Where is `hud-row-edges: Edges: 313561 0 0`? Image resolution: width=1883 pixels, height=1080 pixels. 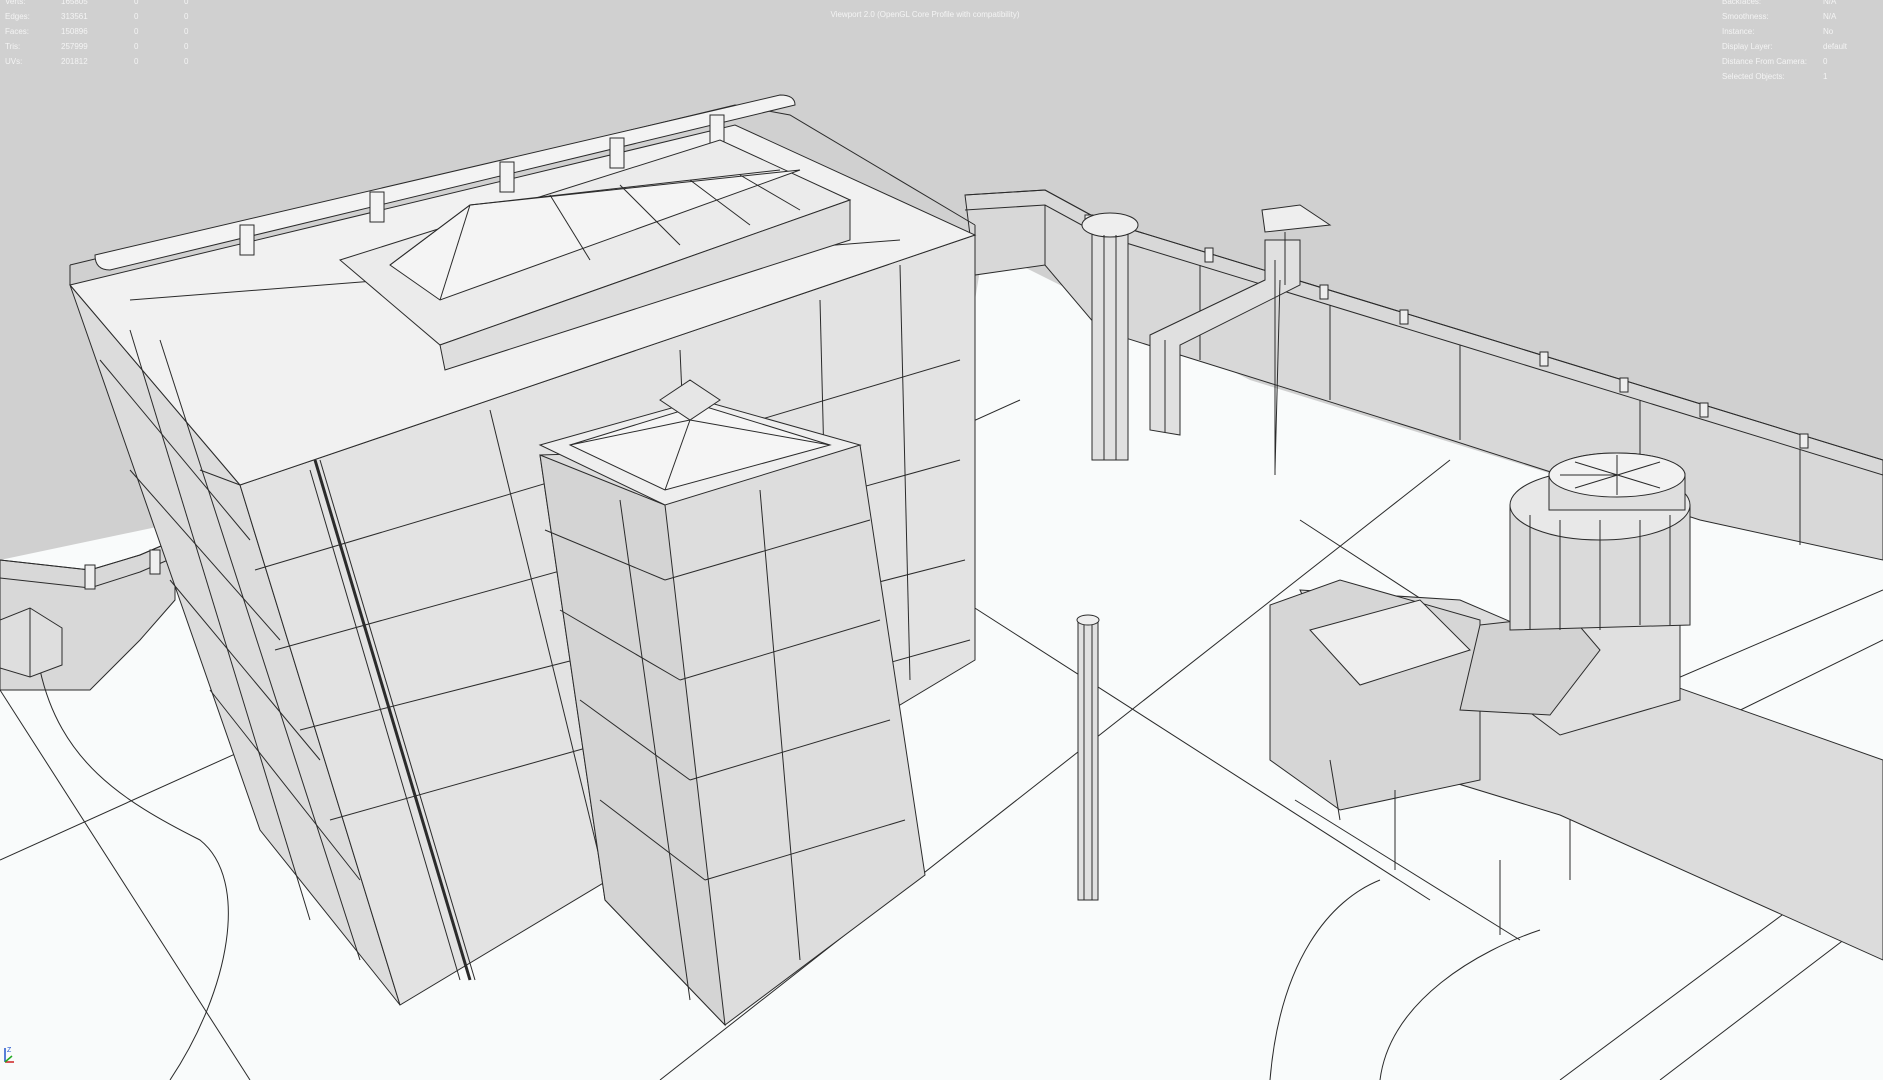
hud-row-edges: Edges: 313561 0 0 is located at coordinates (97, 16).